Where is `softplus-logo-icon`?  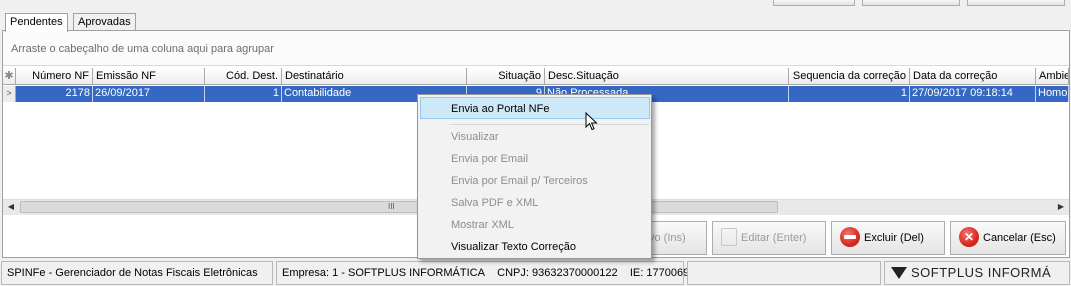 softplus-logo-icon is located at coordinates (899, 273).